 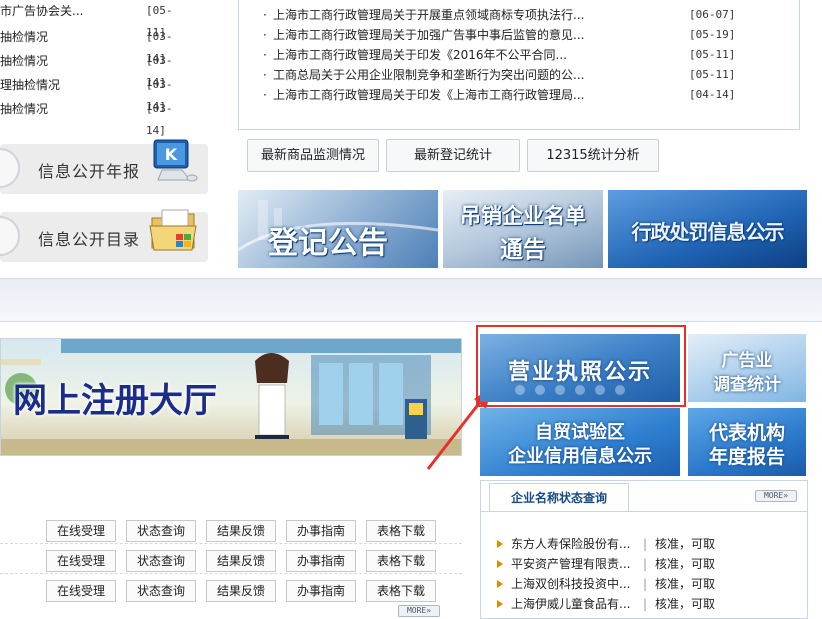 I want to click on ad-survey-stats-tile: 广告业 调查统计, so click(x=747, y=368).